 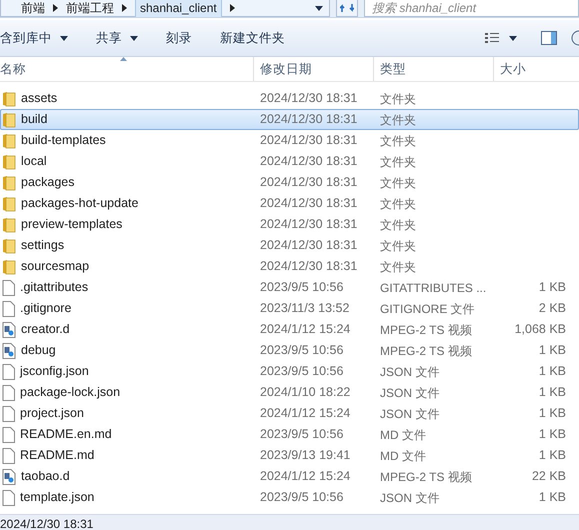 I want to click on refresh-icon, so click(x=347, y=8).